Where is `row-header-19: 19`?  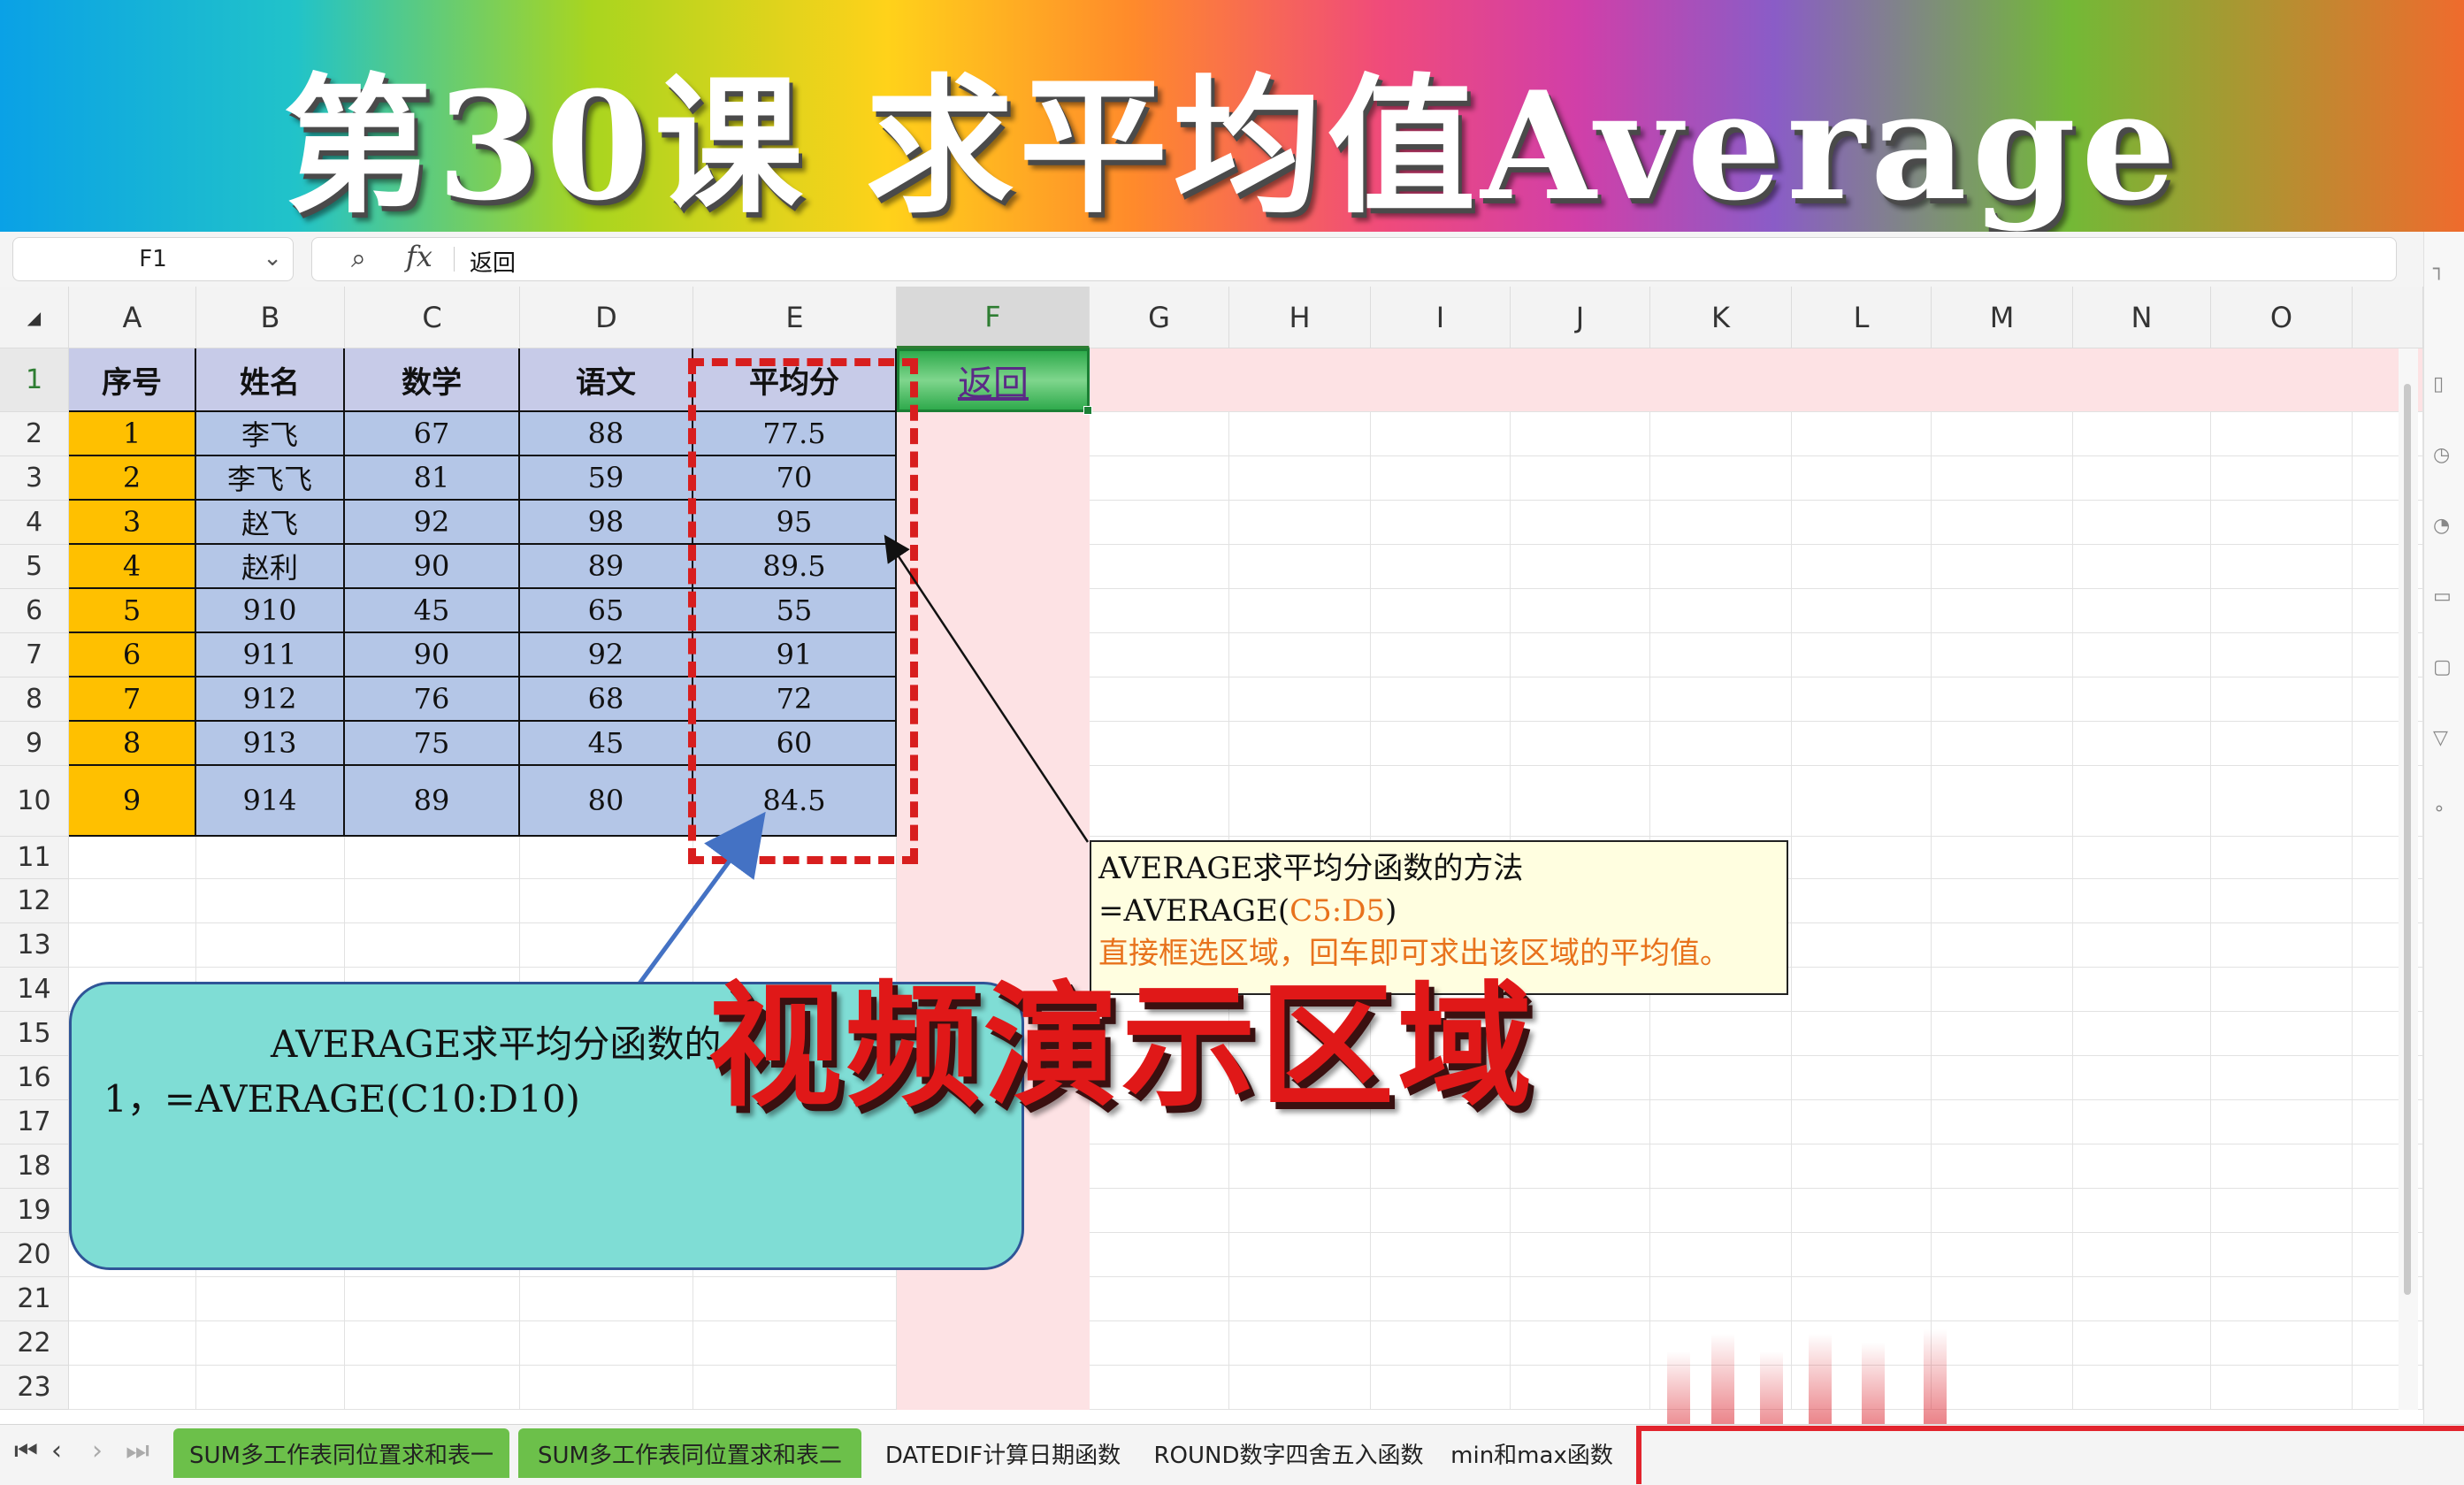 row-header-19: 19 is located at coordinates (34, 1211).